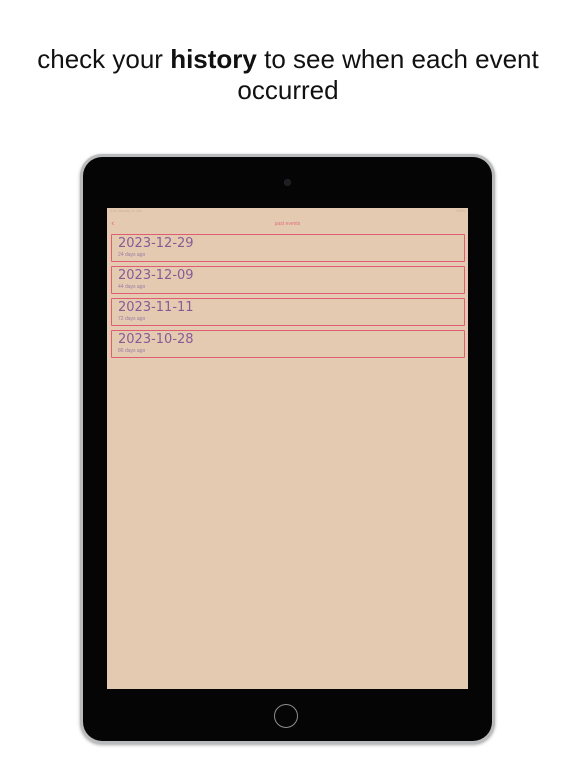  What do you see at coordinates (460, 211) in the screenshot?
I see `status-battery: 100%` at bounding box center [460, 211].